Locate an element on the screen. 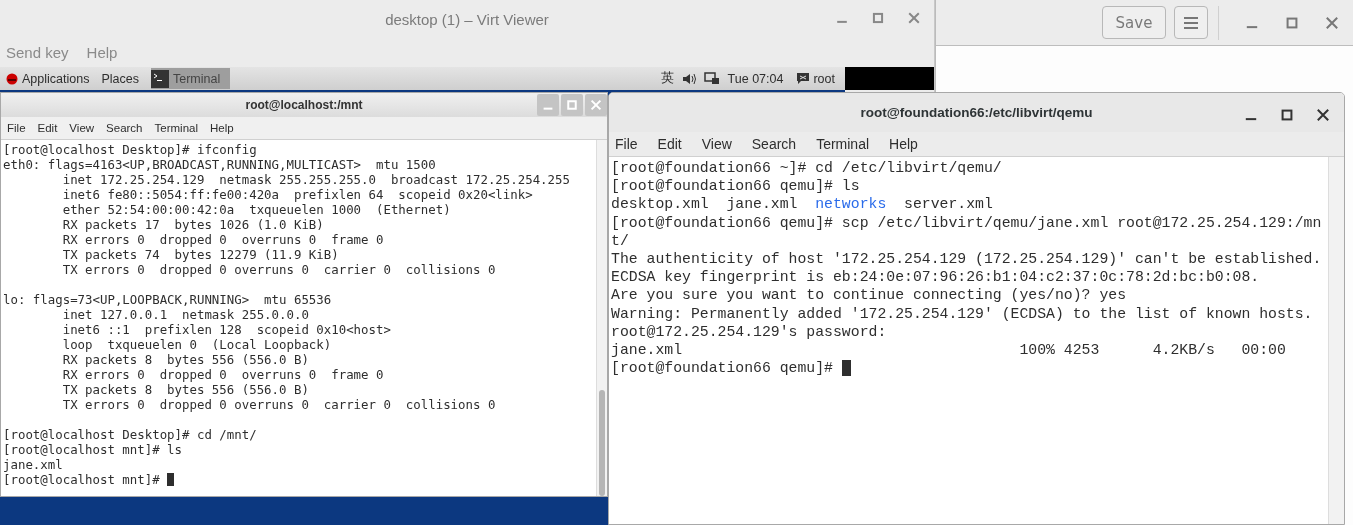 This screenshot has width=1353, height=525. window-title: desktop (1) – Virt Viewer is located at coordinates (467, 19).